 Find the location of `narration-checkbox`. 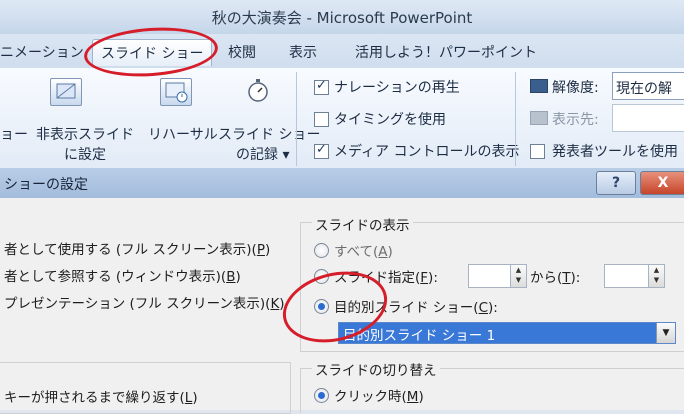

narration-checkbox is located at coordinates (321, 86).